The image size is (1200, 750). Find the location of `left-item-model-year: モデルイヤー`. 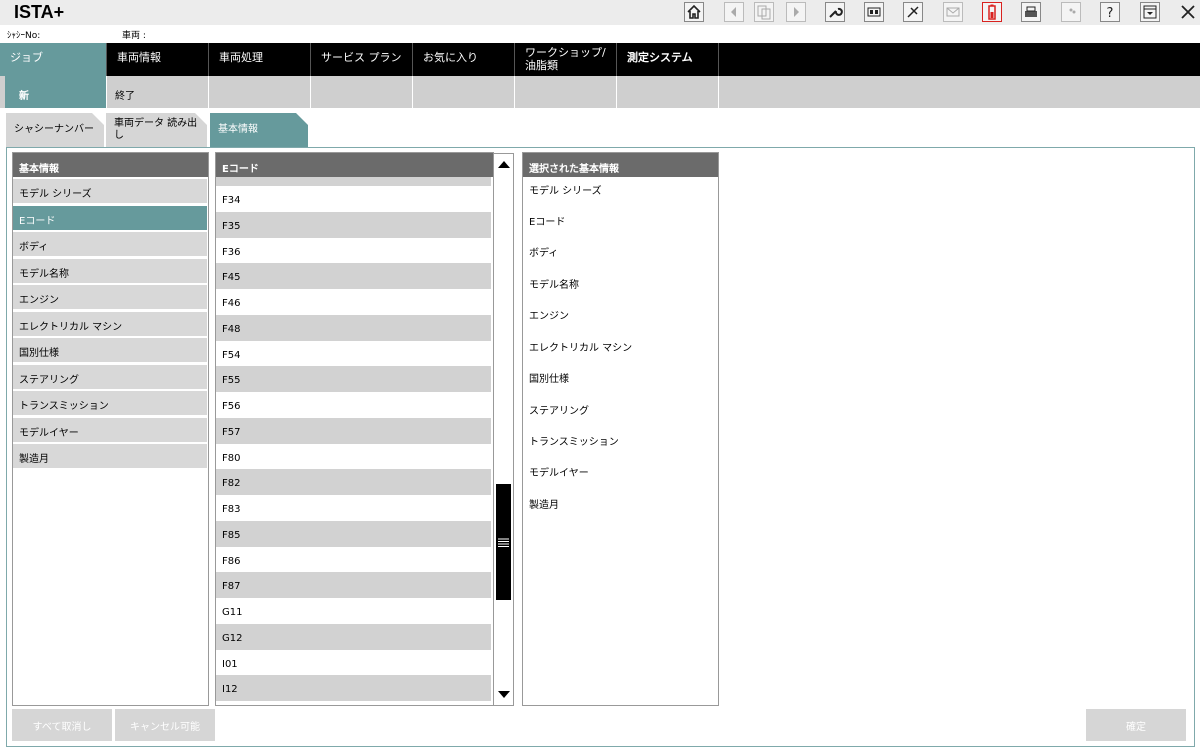

left-item-model-year: モデルイヤー is located at coordinates (110, 429).